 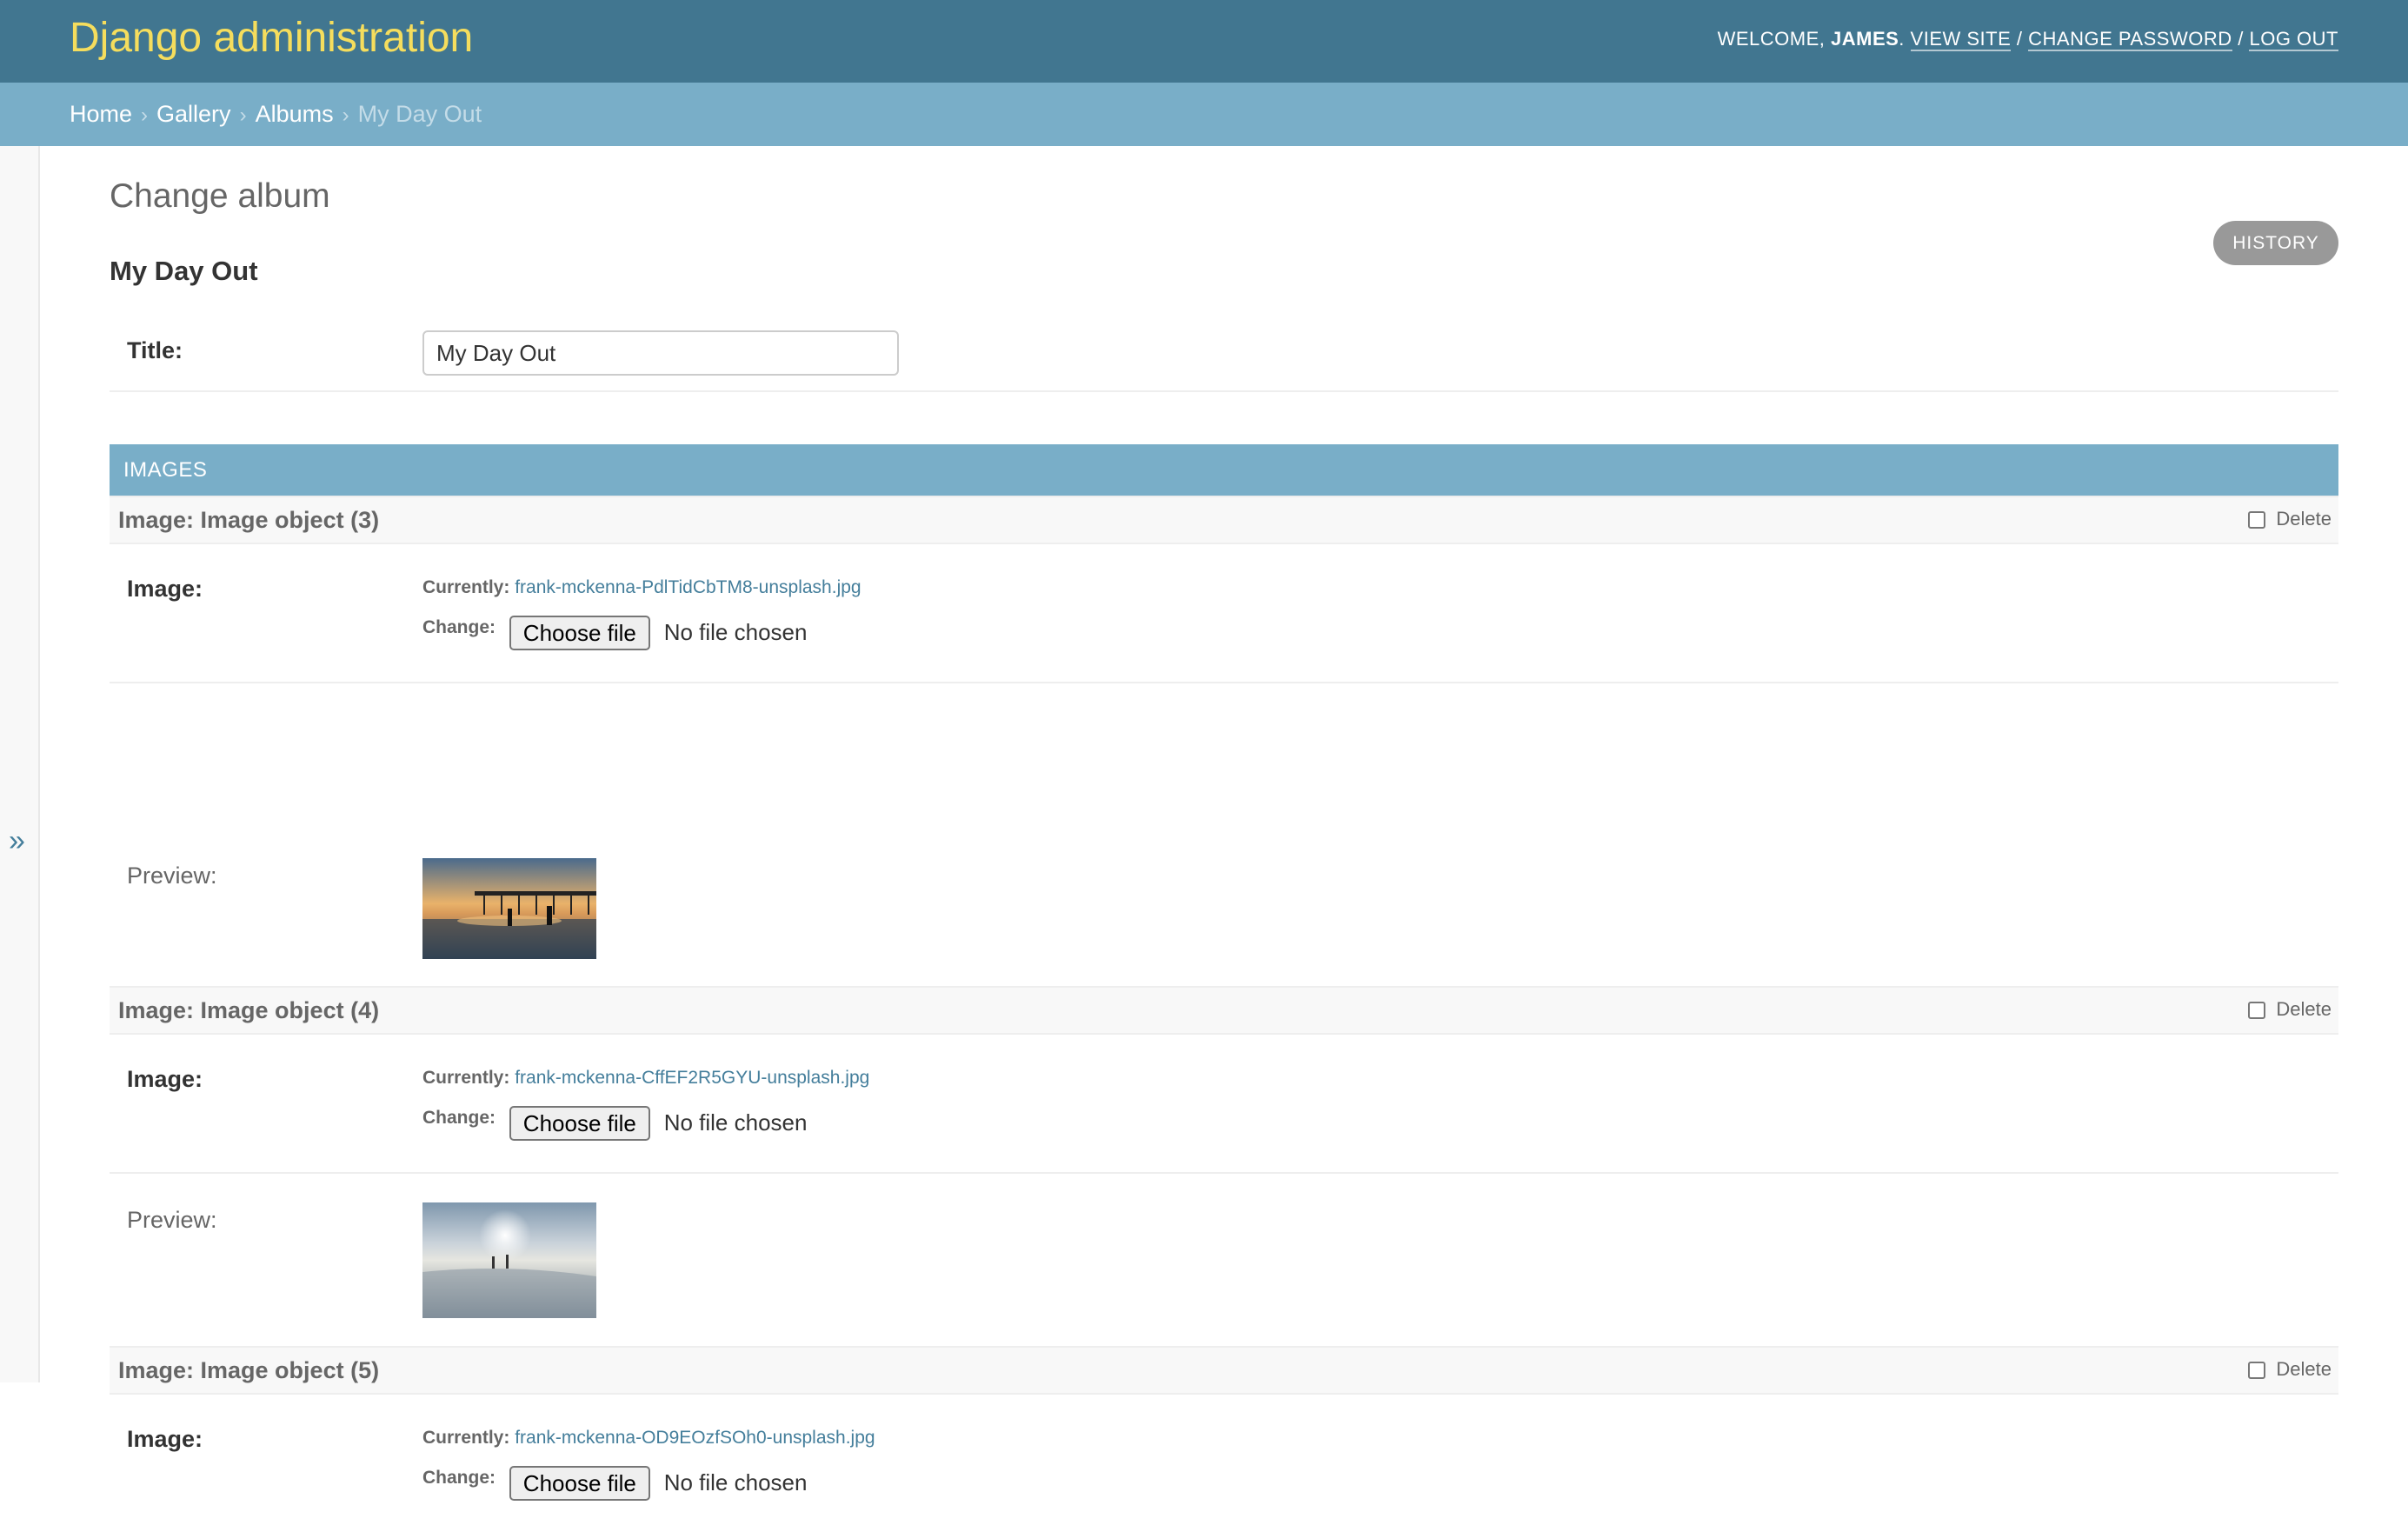 What do you see at coordinates (271, 38) in the screenshot?
I see `site-name: Django administration` at bounding box center [271, 38].